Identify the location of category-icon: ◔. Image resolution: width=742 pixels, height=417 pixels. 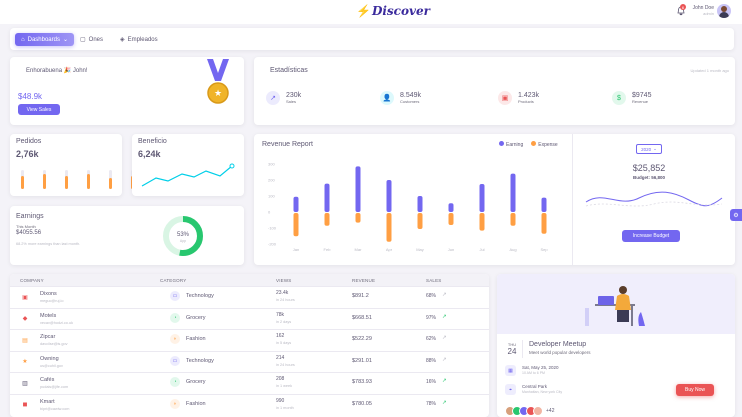
(175, 317).